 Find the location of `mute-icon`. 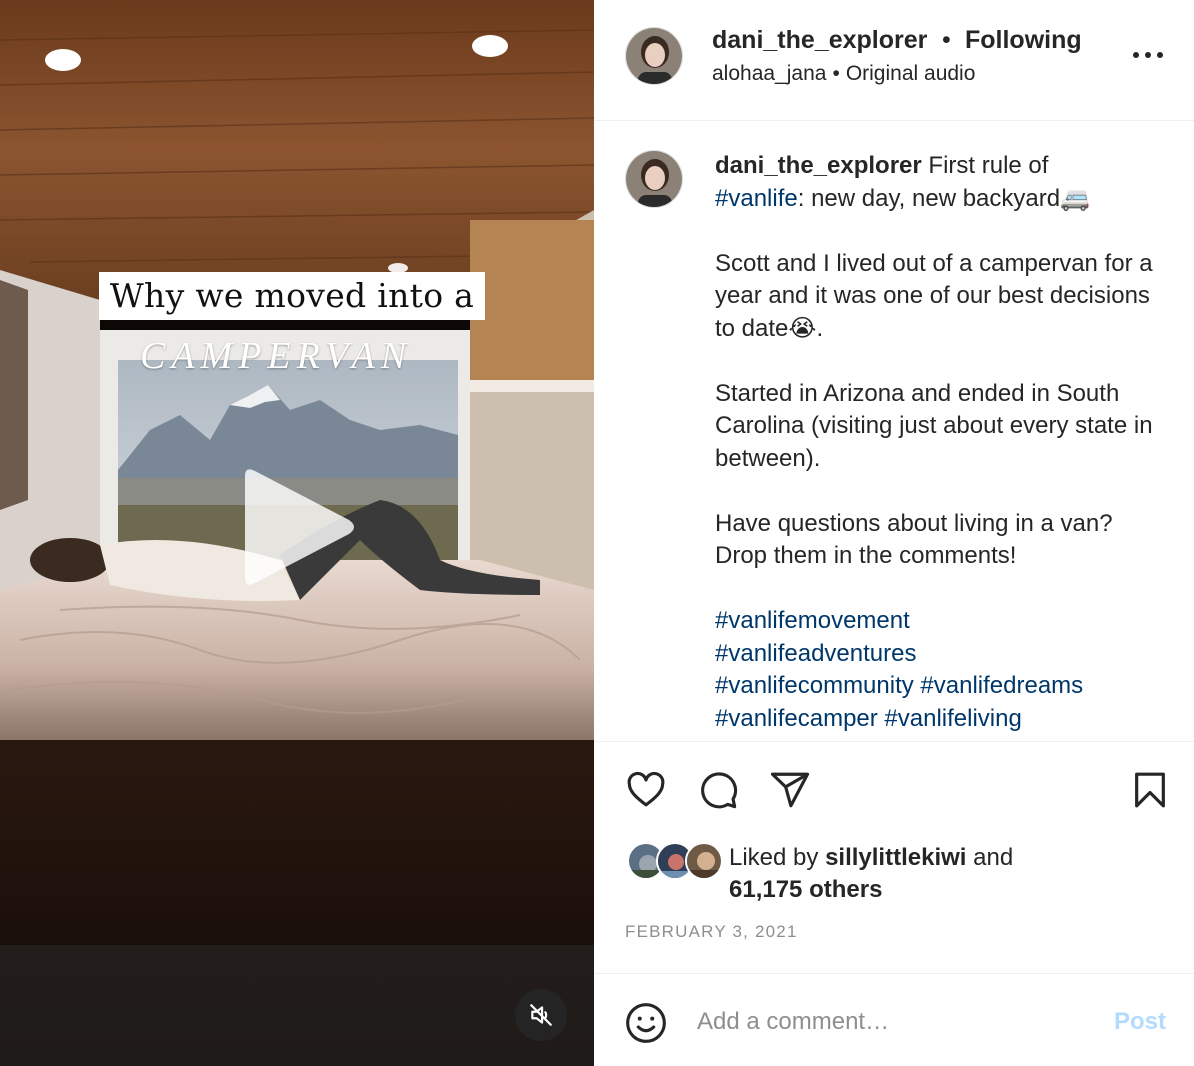

mute-icon is located at coordinates (541, 1015).